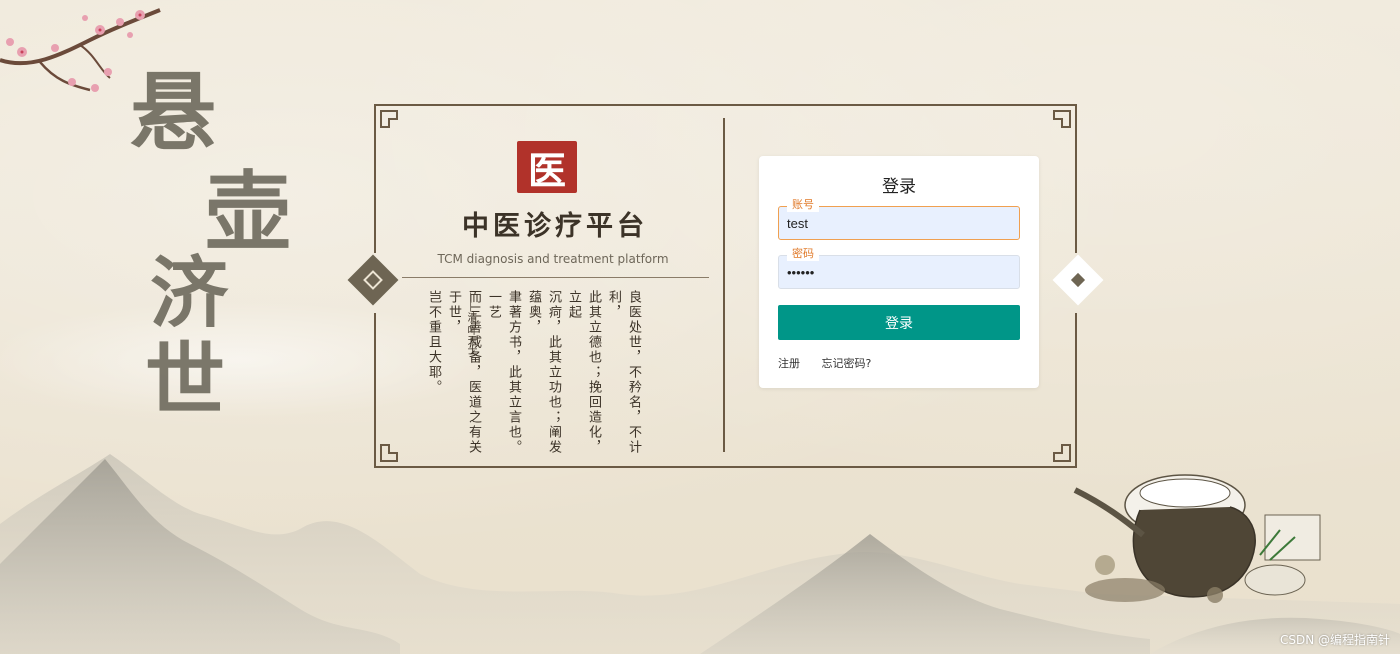  I want to click on title-divider, so click(555, 277).